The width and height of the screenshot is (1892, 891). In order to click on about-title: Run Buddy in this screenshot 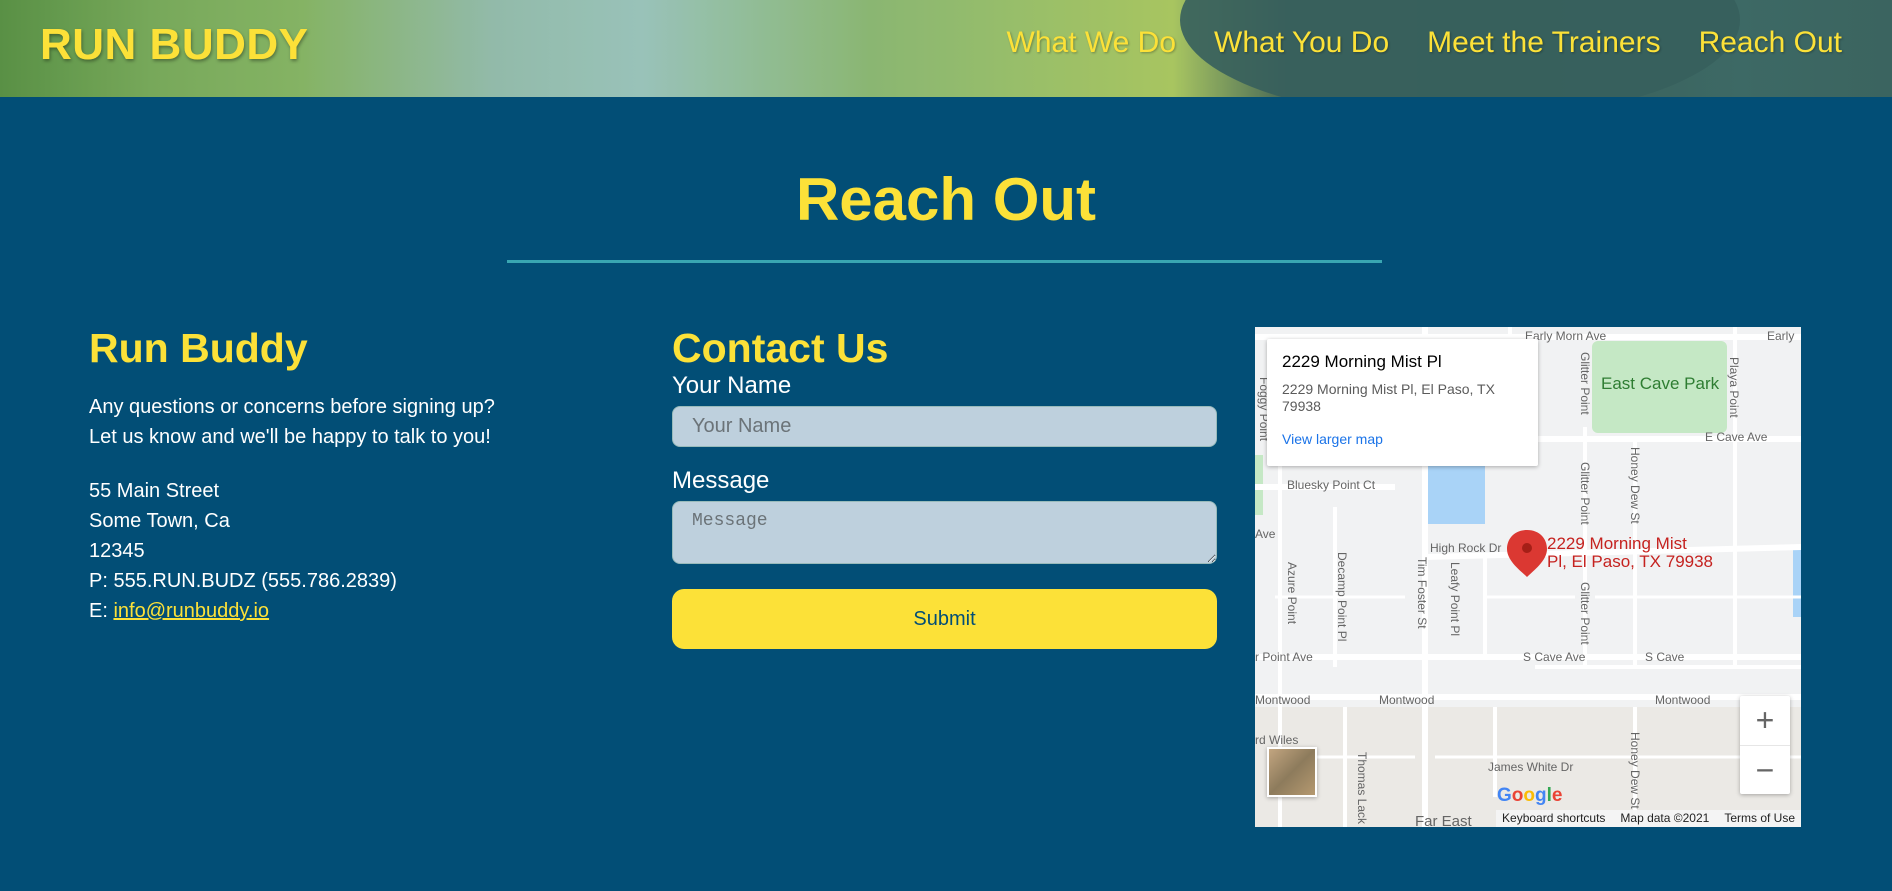, I will do `click(198, 348)`.